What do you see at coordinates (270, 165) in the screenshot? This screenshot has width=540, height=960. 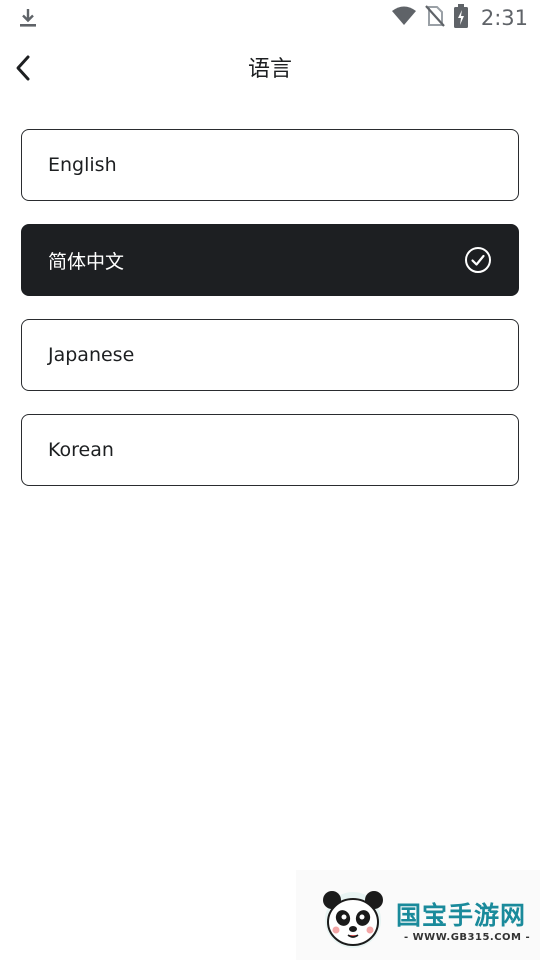 I see `language-option-english: English` at bounding box center [270, 165].